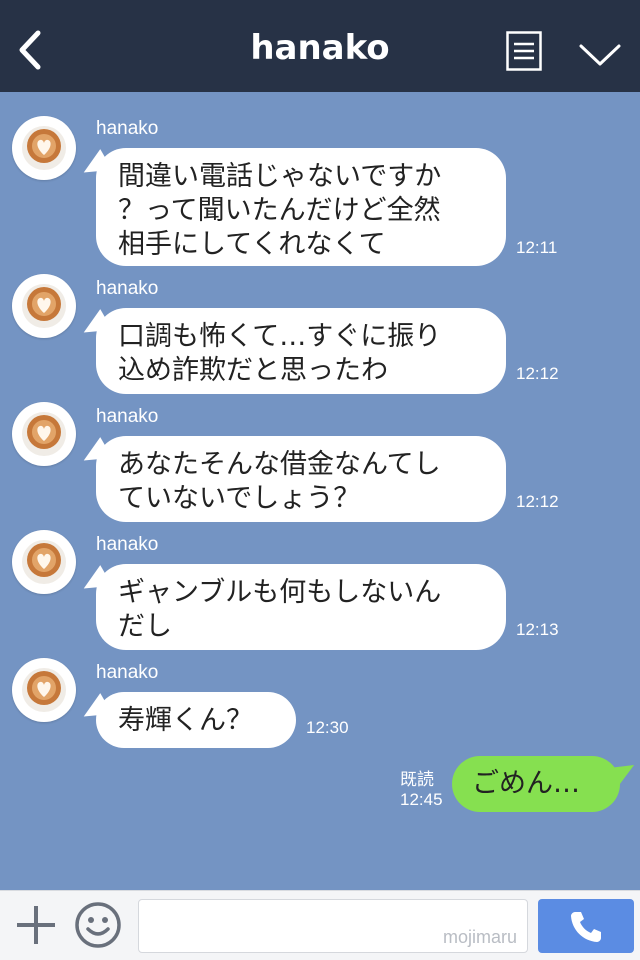 The width and height of the screenshot is (640, 960). Describe the element at coordinates (301, 207) in the screenshot. I see `message-bubble: 間違い電話じゃないですか ？って聞いたんだけど全然 相手にしてくれなくて` at that location.